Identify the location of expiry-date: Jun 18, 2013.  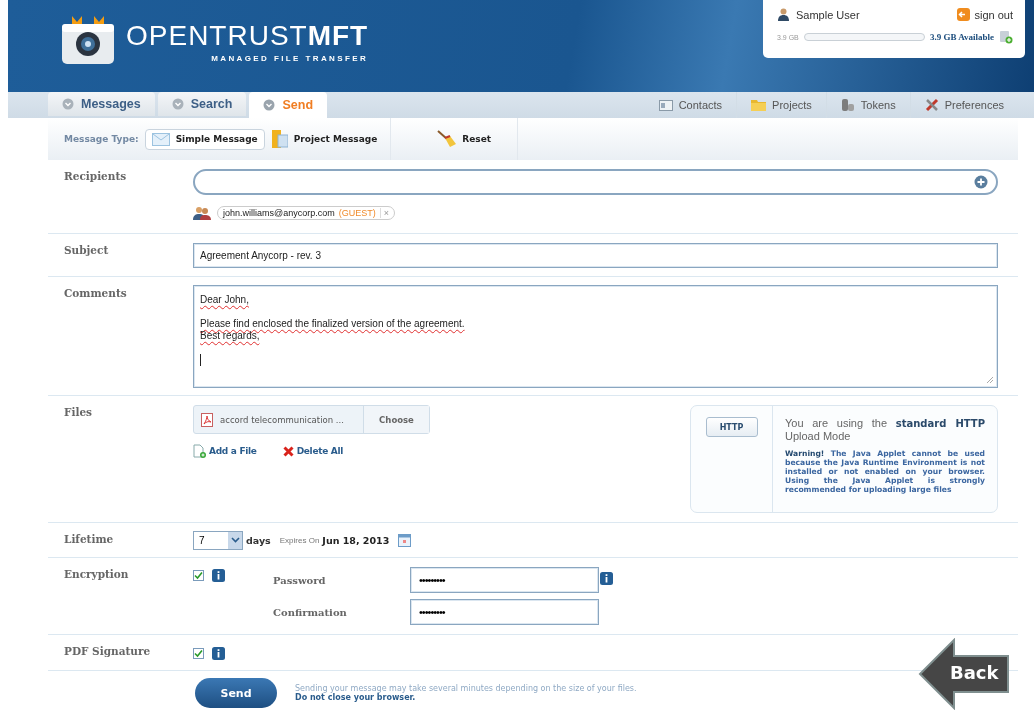
(356, 540).